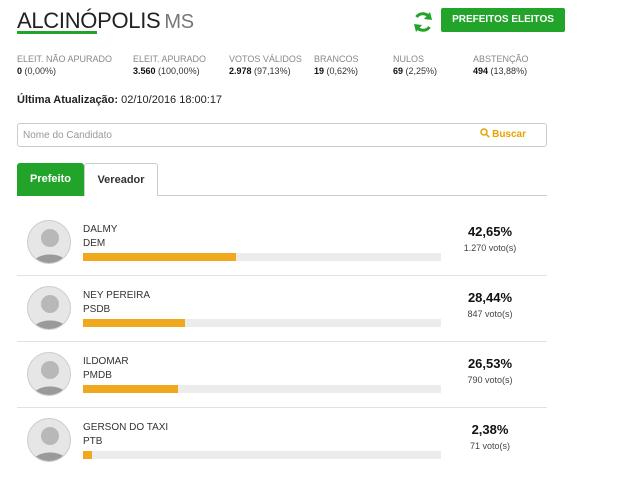 The image size is (640, 480). What do you see at coordinates (57, 32) in the screenshot?
I see `title-underline` at bounding box center [57, 32].